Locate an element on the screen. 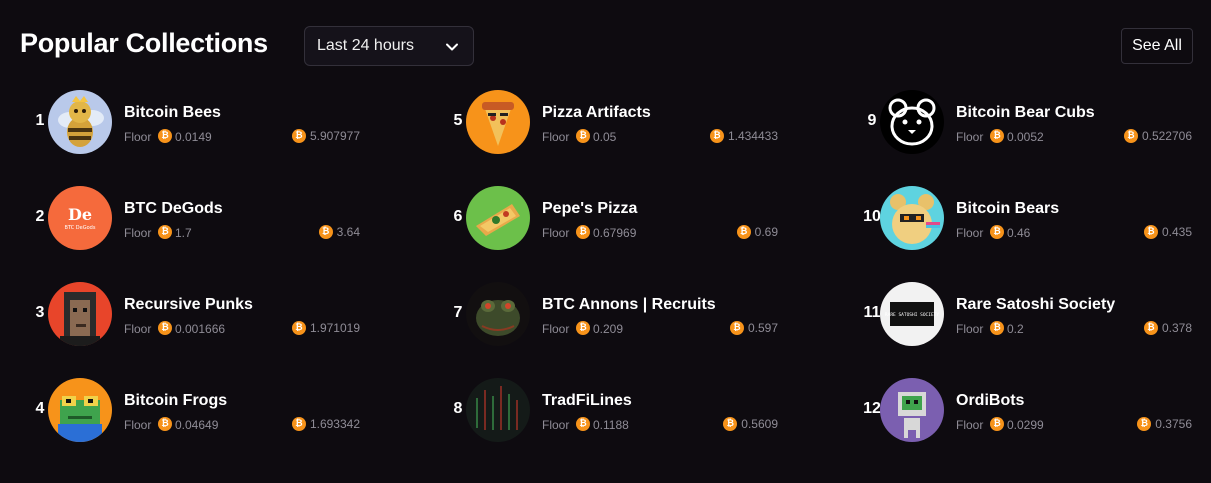  annons-avatar-image is located at coordinates (498, 314).